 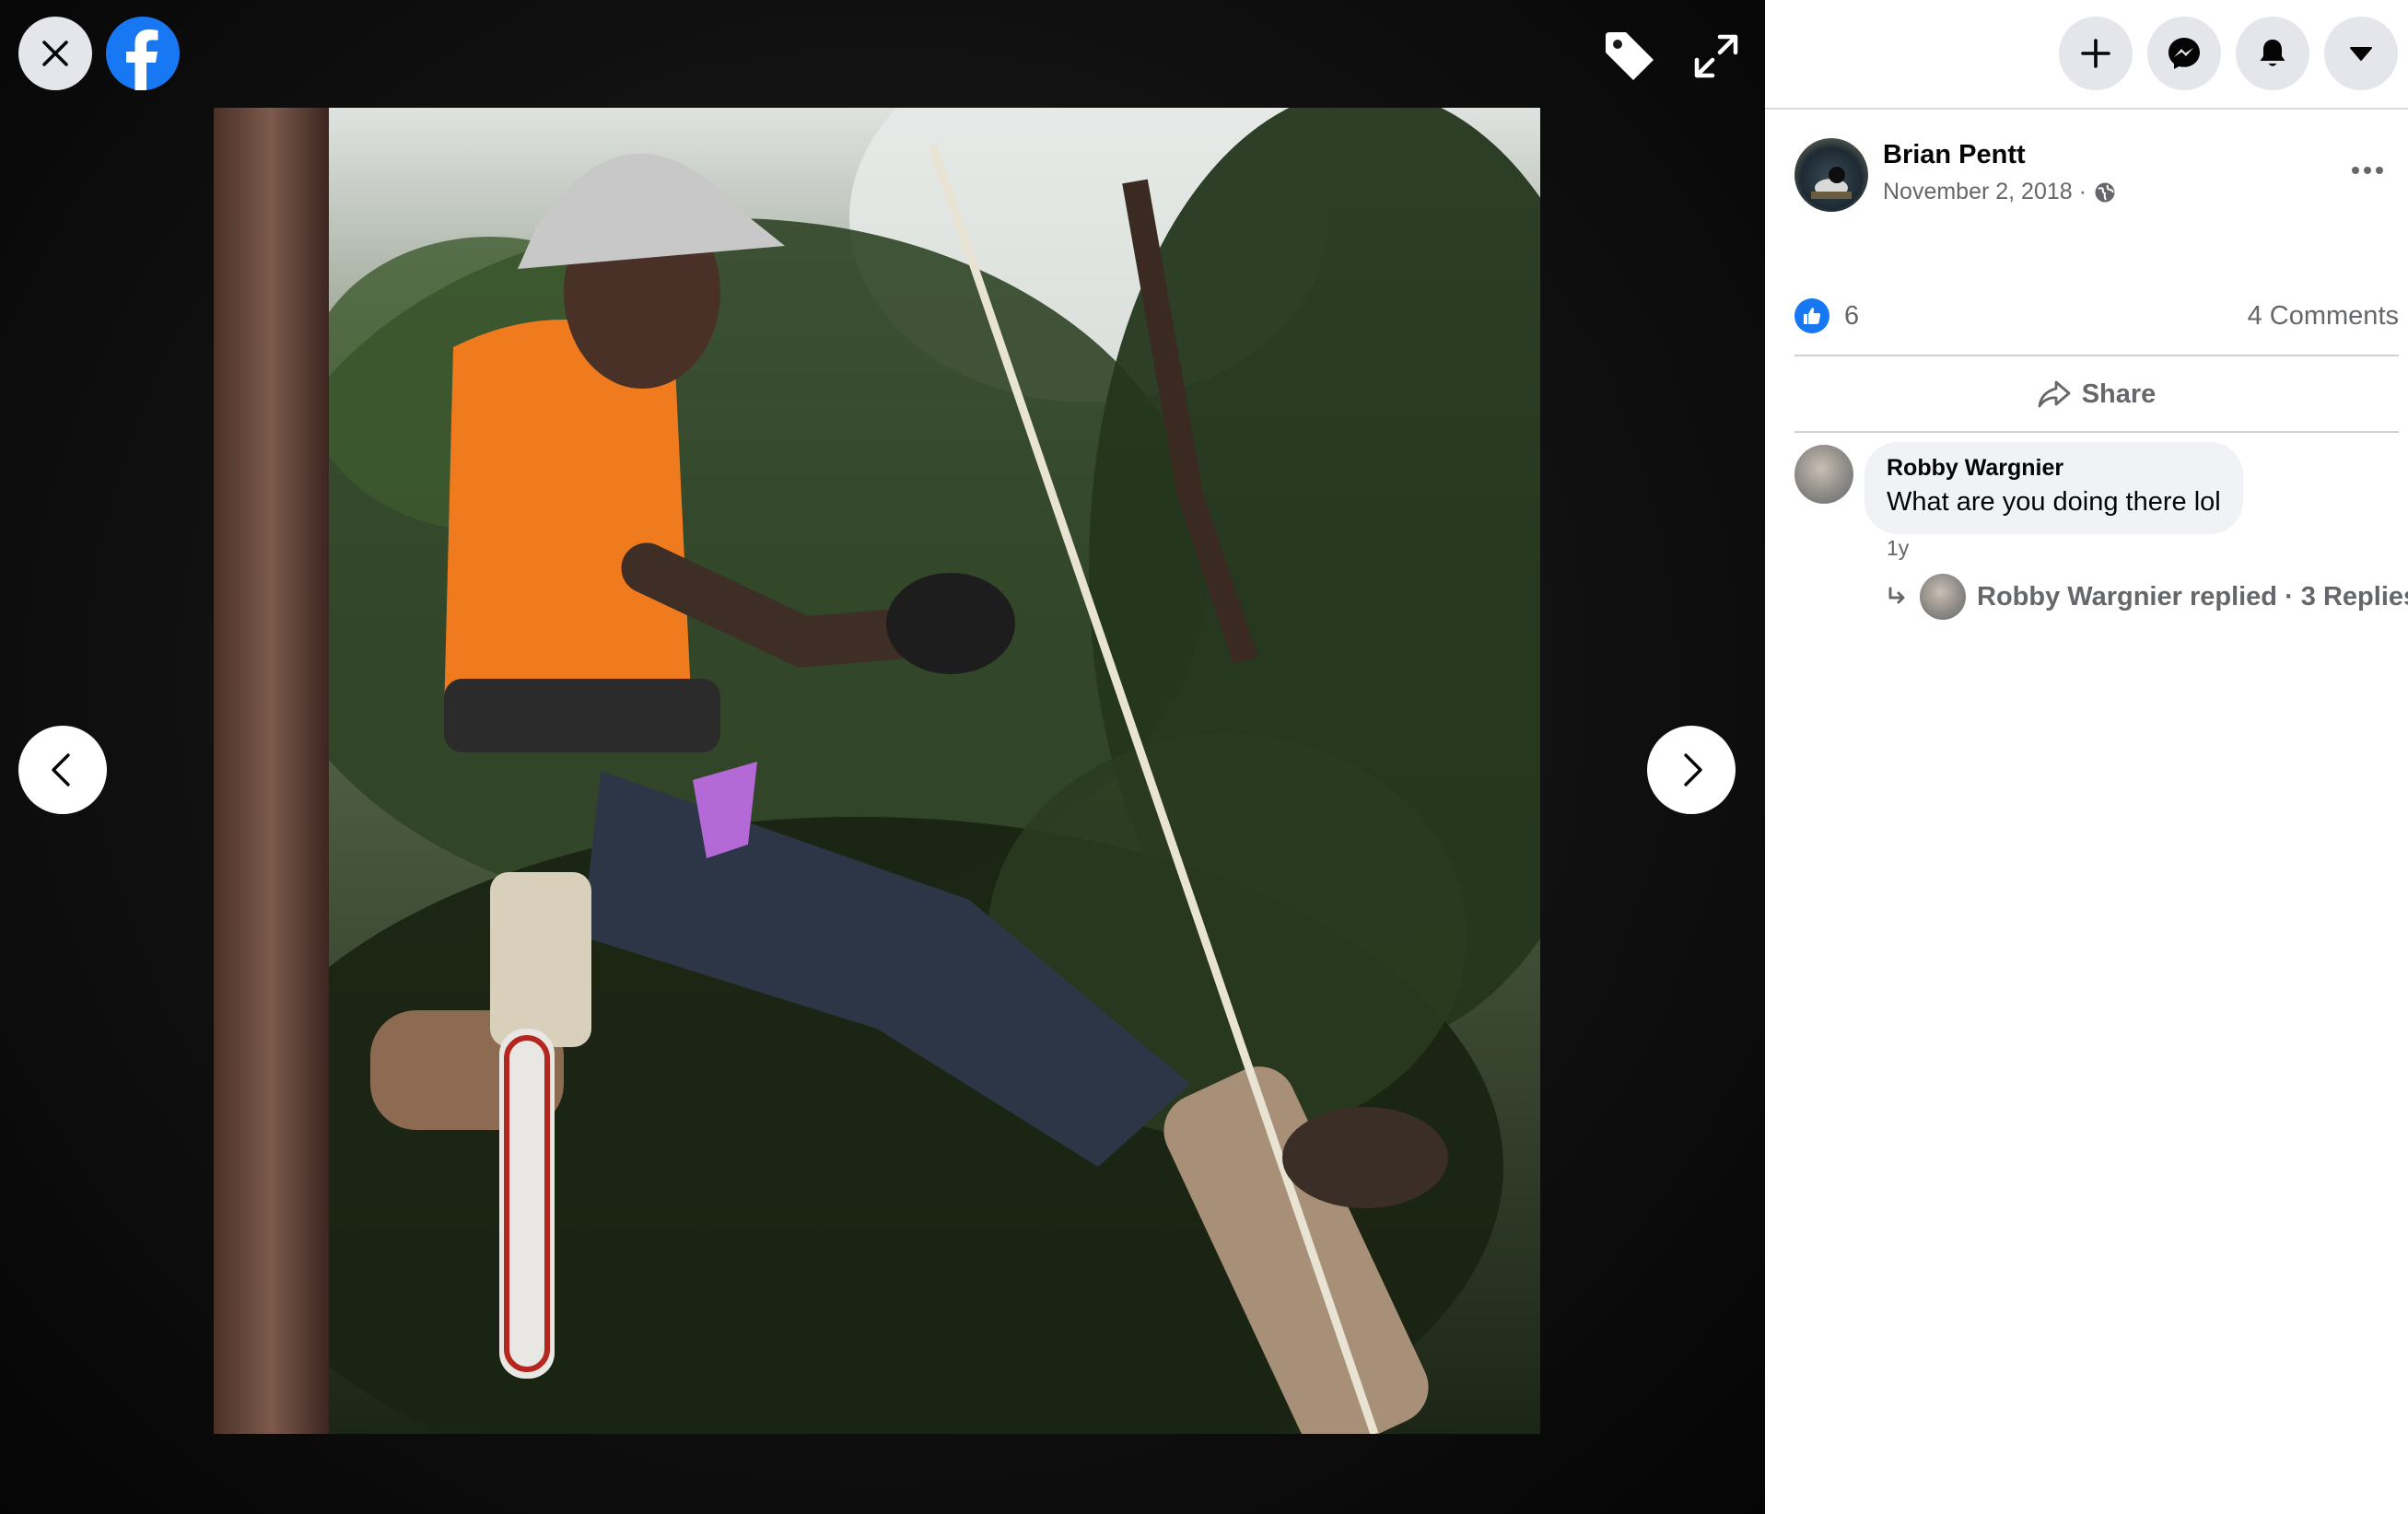 What do you see at coordinates (2119, 393) in the screenshot?
I see `share-label: Share` at bounding box center [2119, 393].